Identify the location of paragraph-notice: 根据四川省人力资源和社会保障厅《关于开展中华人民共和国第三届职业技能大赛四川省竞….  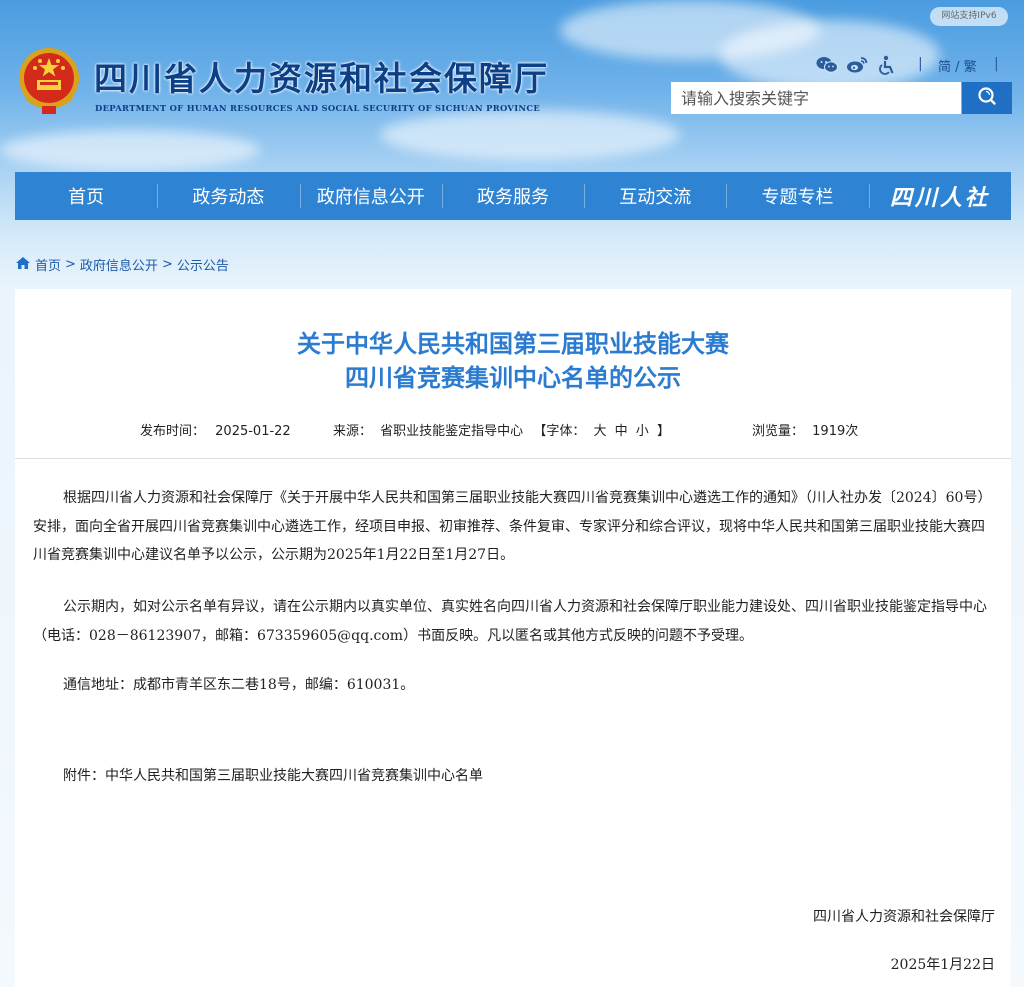
(512, 526).